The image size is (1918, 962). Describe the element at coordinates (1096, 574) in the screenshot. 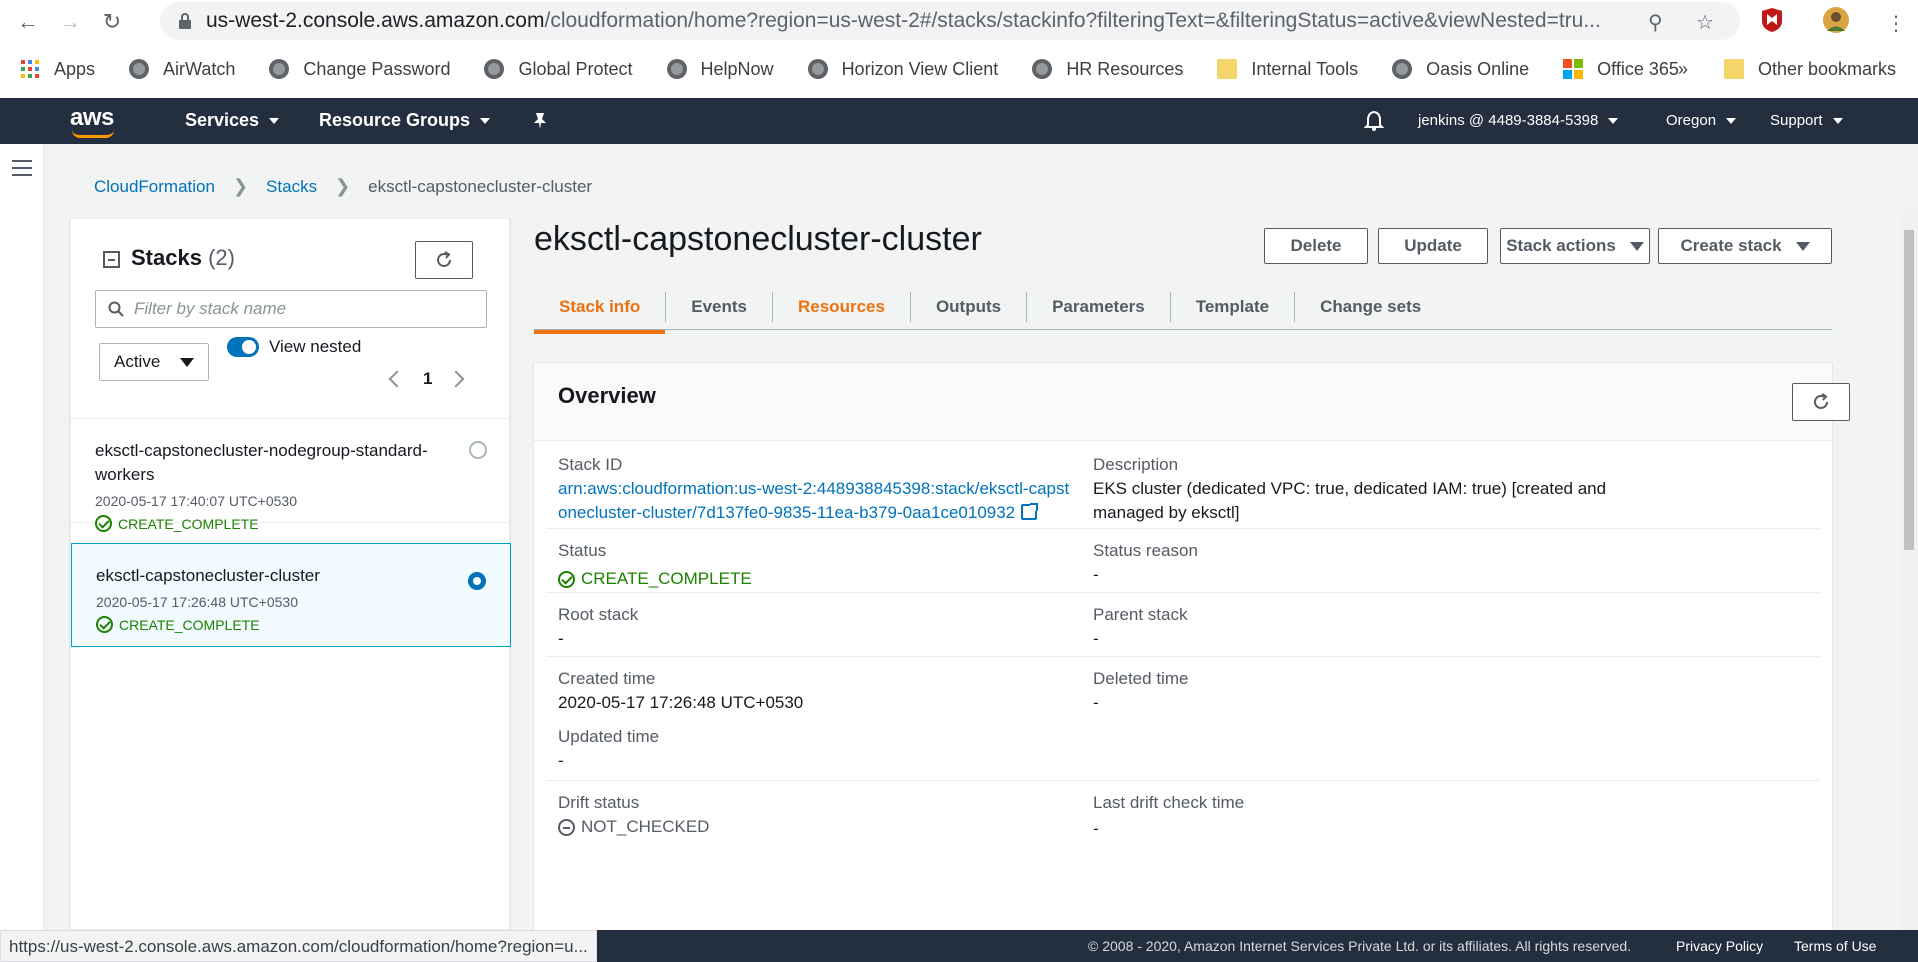

I see `status-reason-value: -` at that location.